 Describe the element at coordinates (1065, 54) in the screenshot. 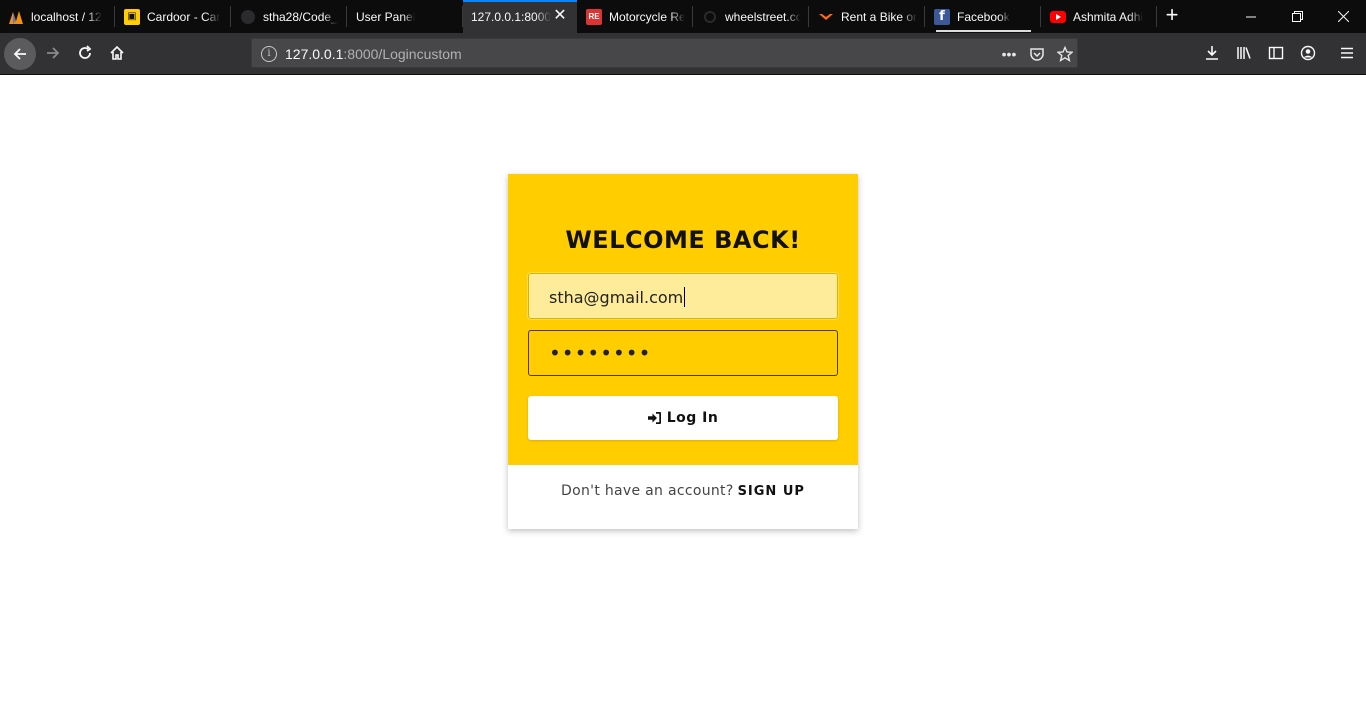

I see `bookmark-star-icon` at that location.